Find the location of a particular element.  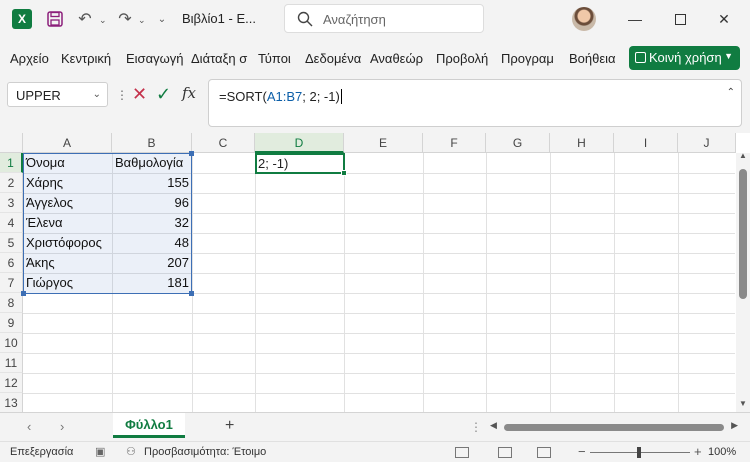

formula-suffix: ; 2; -1) is located at coordinates (321, 96).